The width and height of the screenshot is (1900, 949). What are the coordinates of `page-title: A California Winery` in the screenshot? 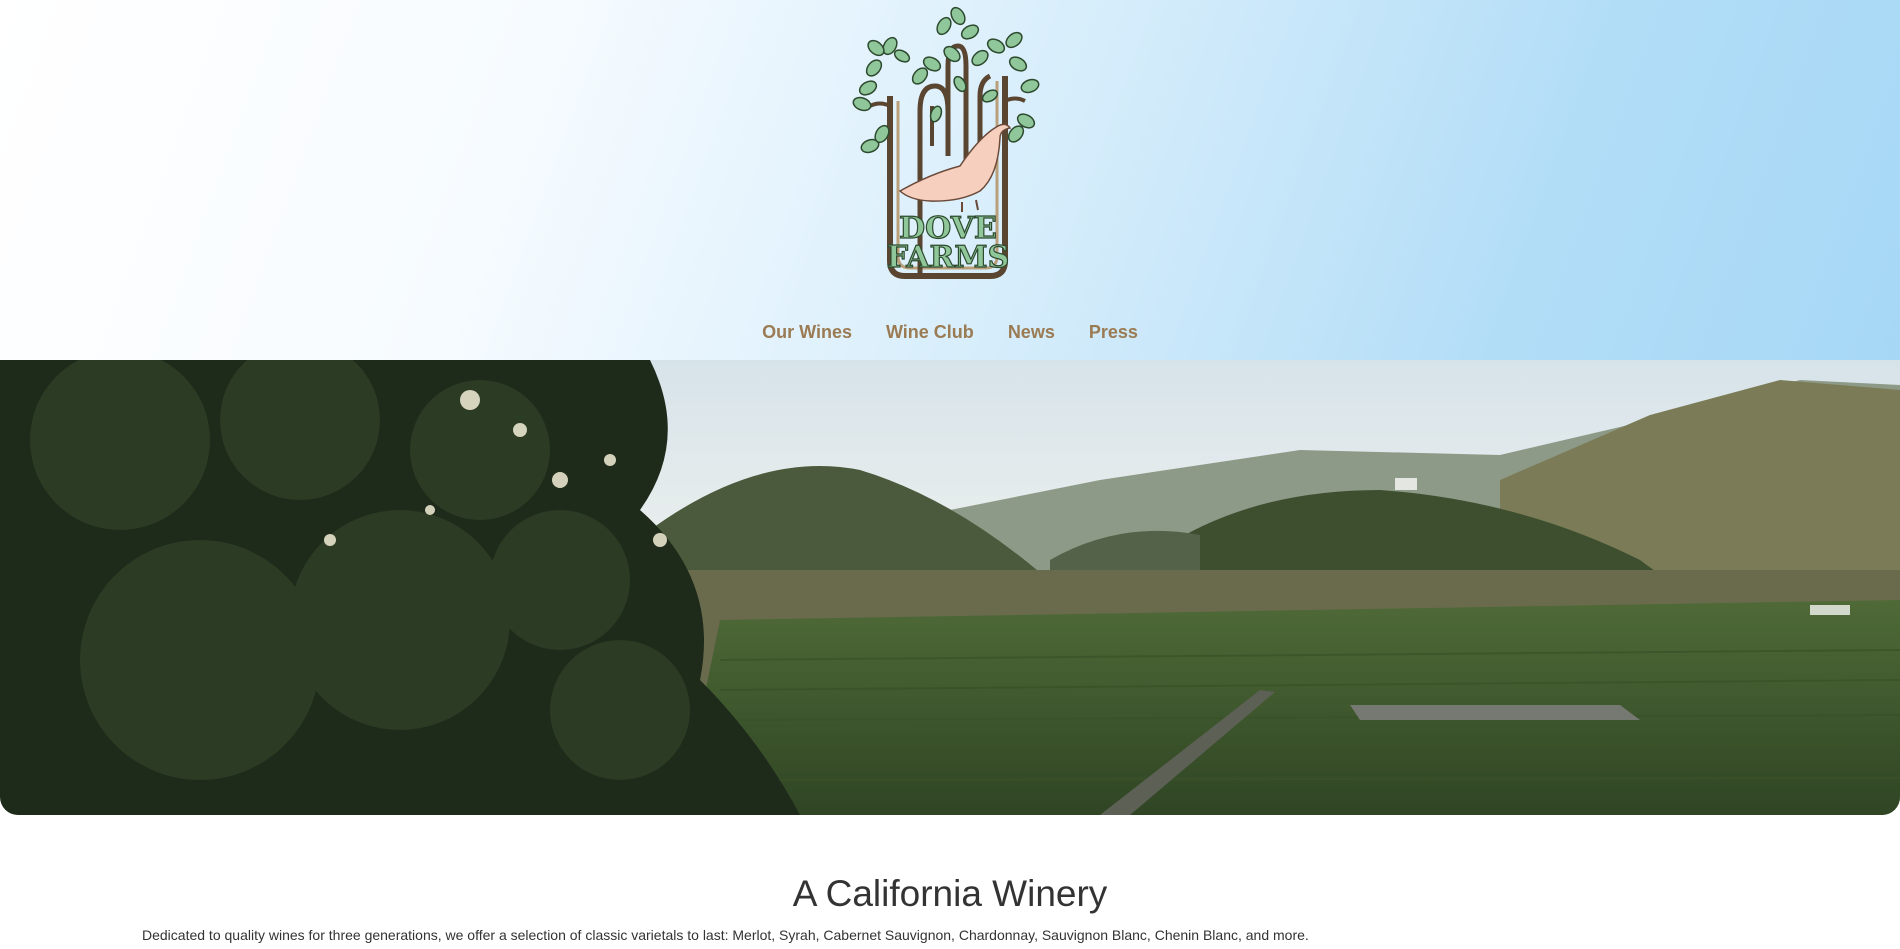 It's located at (950, 893).